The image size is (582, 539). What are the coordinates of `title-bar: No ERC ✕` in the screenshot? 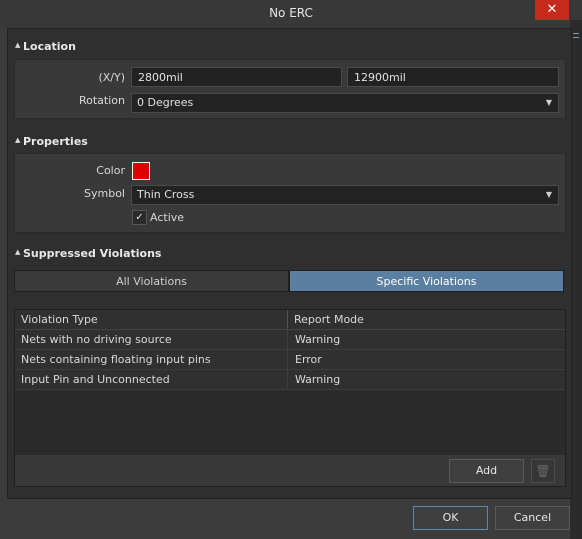 It's located at (291, 14).